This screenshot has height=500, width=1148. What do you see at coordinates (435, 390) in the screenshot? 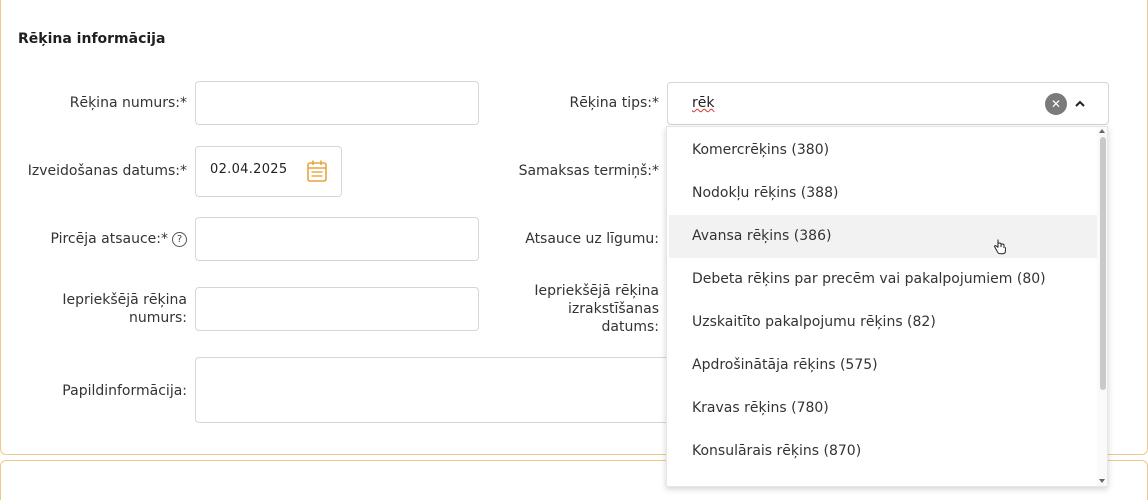
I see `additional-info-textarea` at bounding box center [435, 390].